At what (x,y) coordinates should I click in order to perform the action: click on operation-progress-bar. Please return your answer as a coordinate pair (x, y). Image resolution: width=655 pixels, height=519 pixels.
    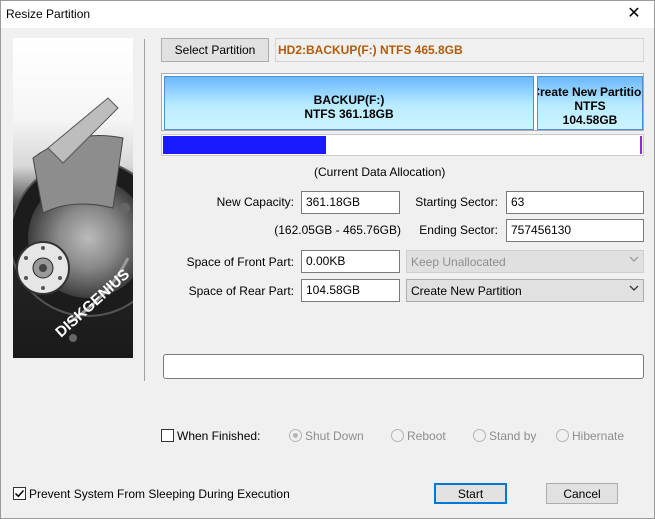
    Looking at the image, I should click on (403, 366).